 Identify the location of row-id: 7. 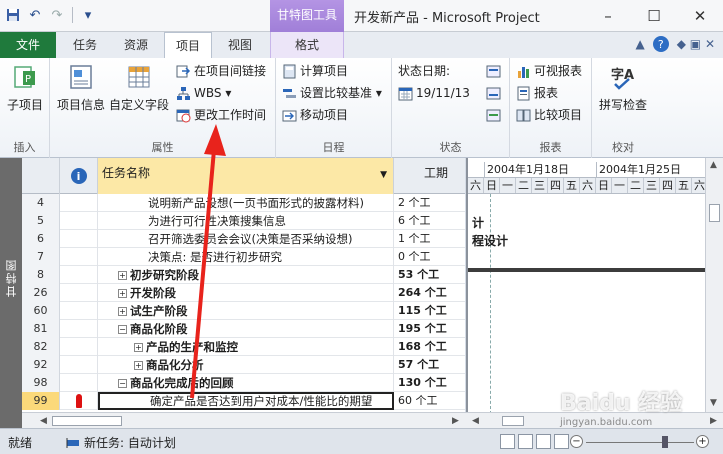
(41, 257).